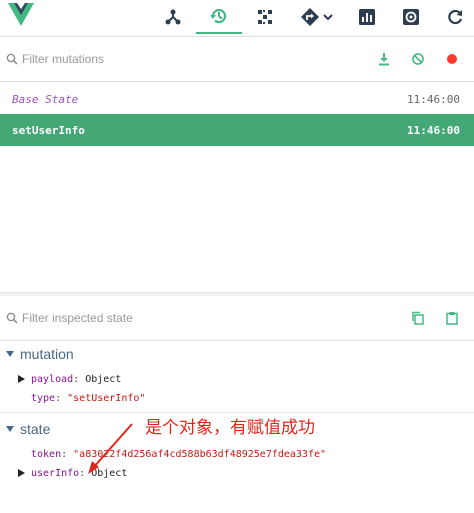 Image resolution: width=474 pixels, height=513 pixels. What do you see at coordinates (328, 17) in the screenshot?
I see `chevron-down-icon` at bounding box center [328, 17].